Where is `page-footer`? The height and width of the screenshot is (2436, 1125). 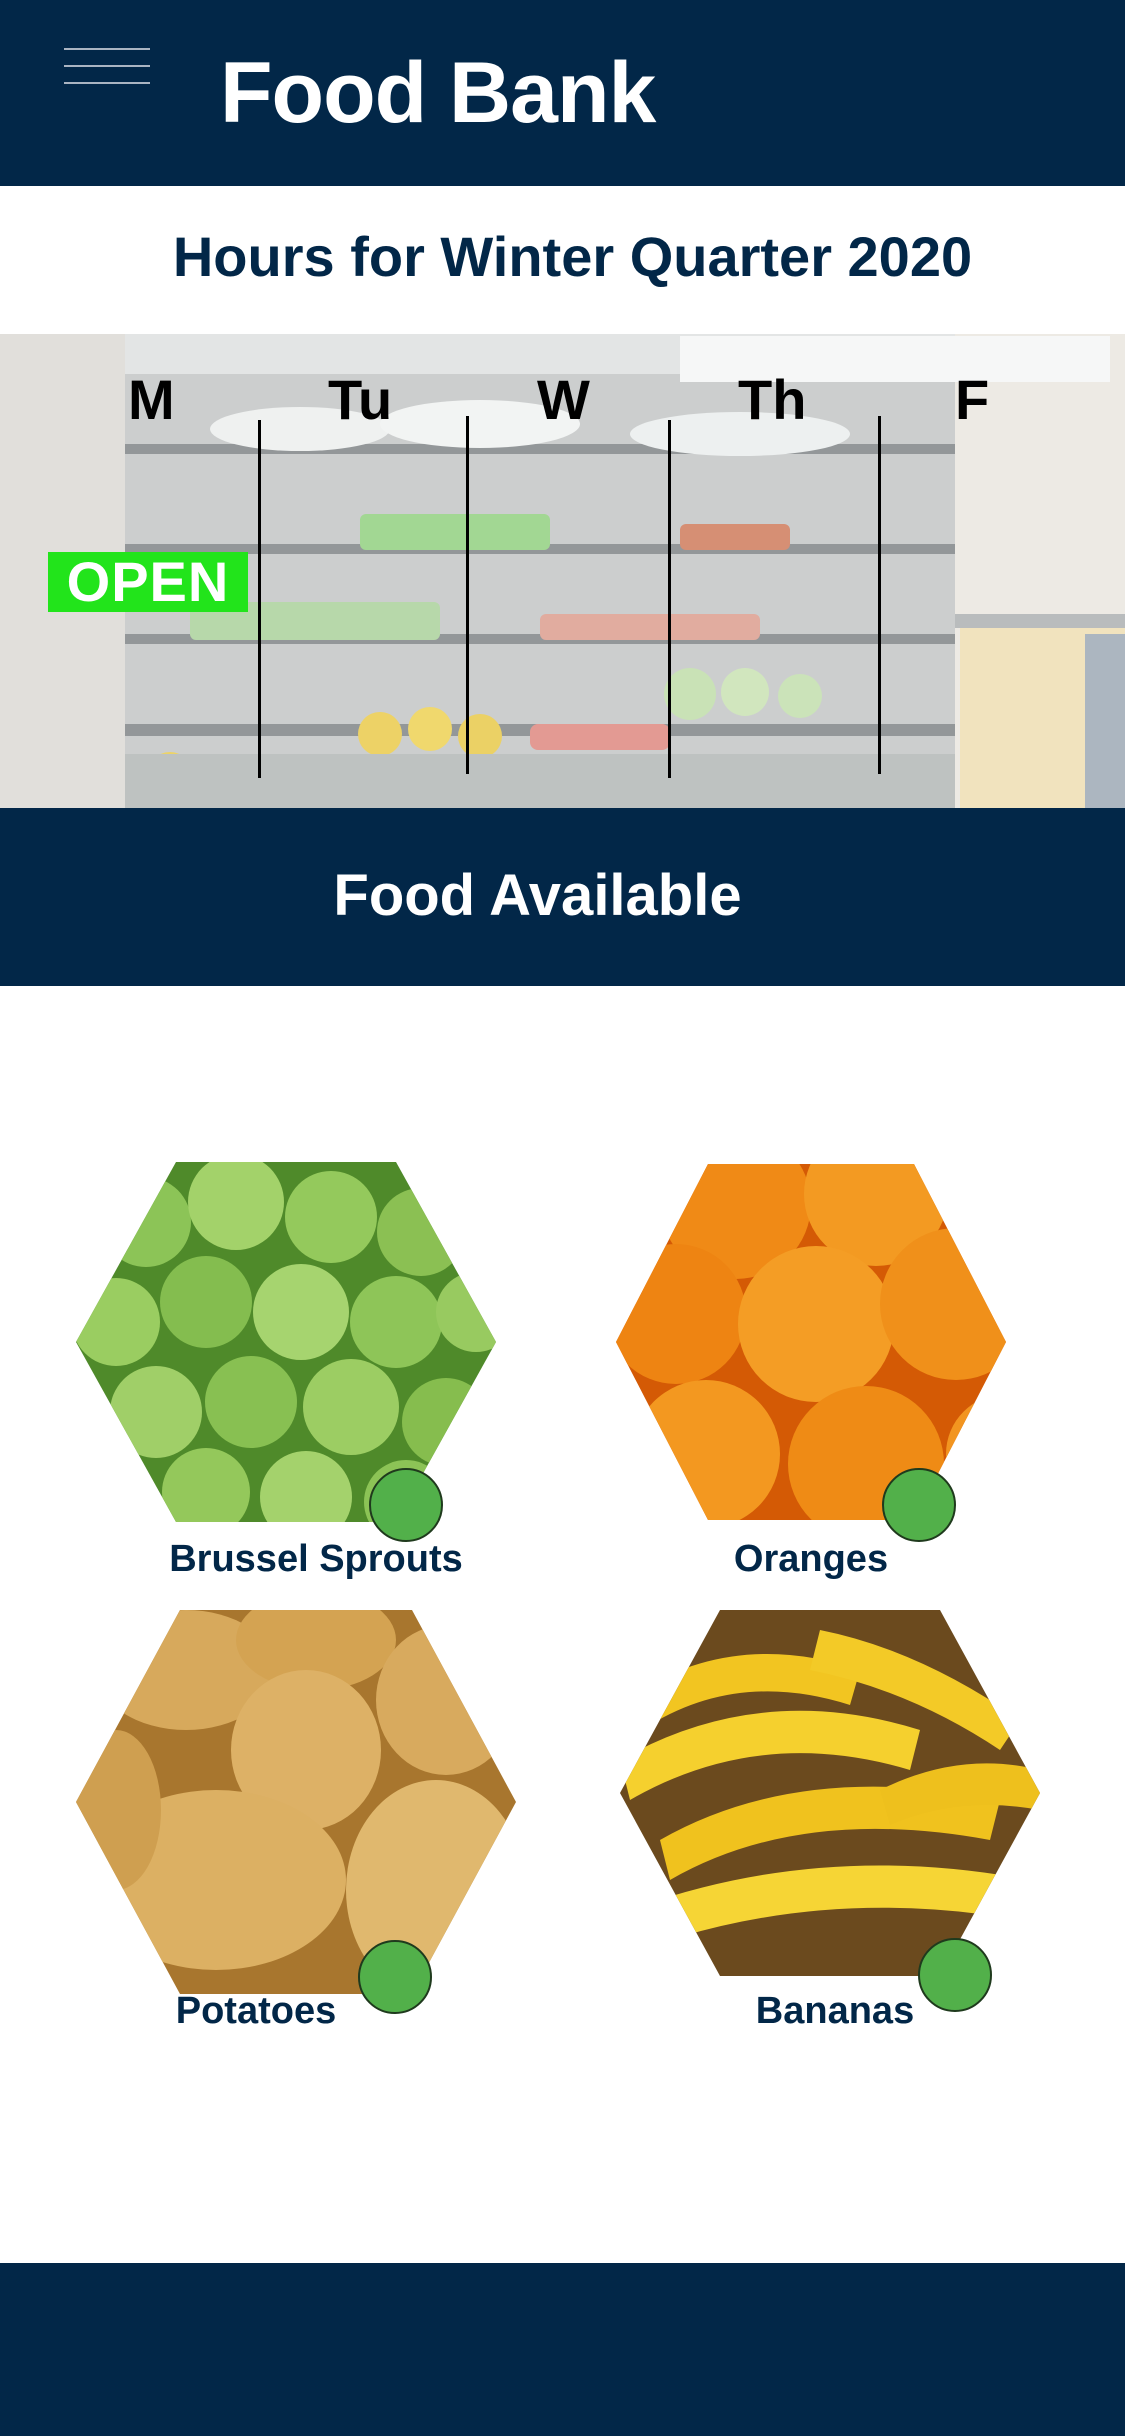 page-footer is located at coordinates (562, 2349).